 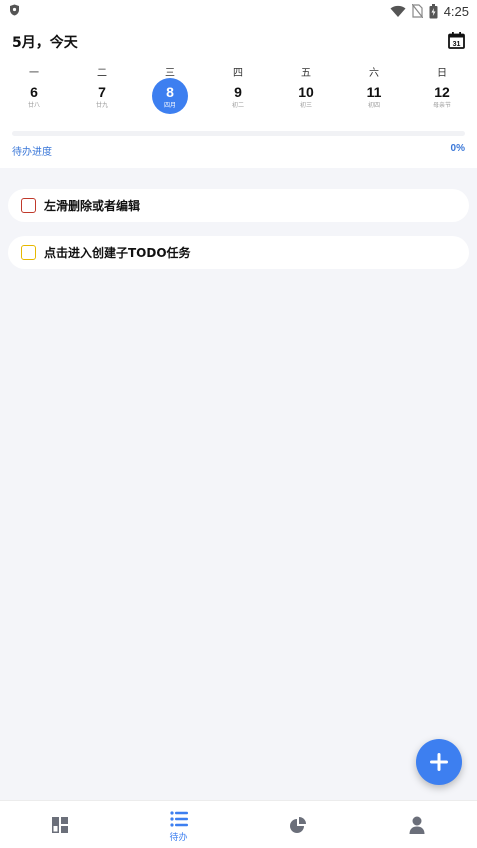 I want to click on day-number: 7, so click(x=102, y=92).